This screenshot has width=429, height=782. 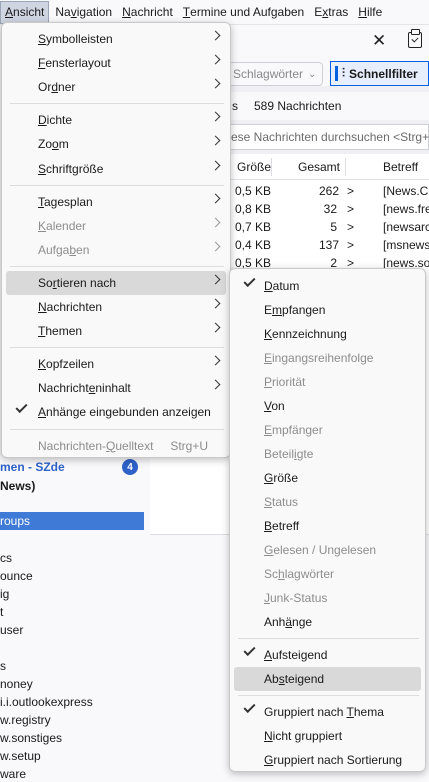 What do you see at coordinates (13, 774) in the screenshot?
I see `folder-item: ware` at bounding box center [13, 774].